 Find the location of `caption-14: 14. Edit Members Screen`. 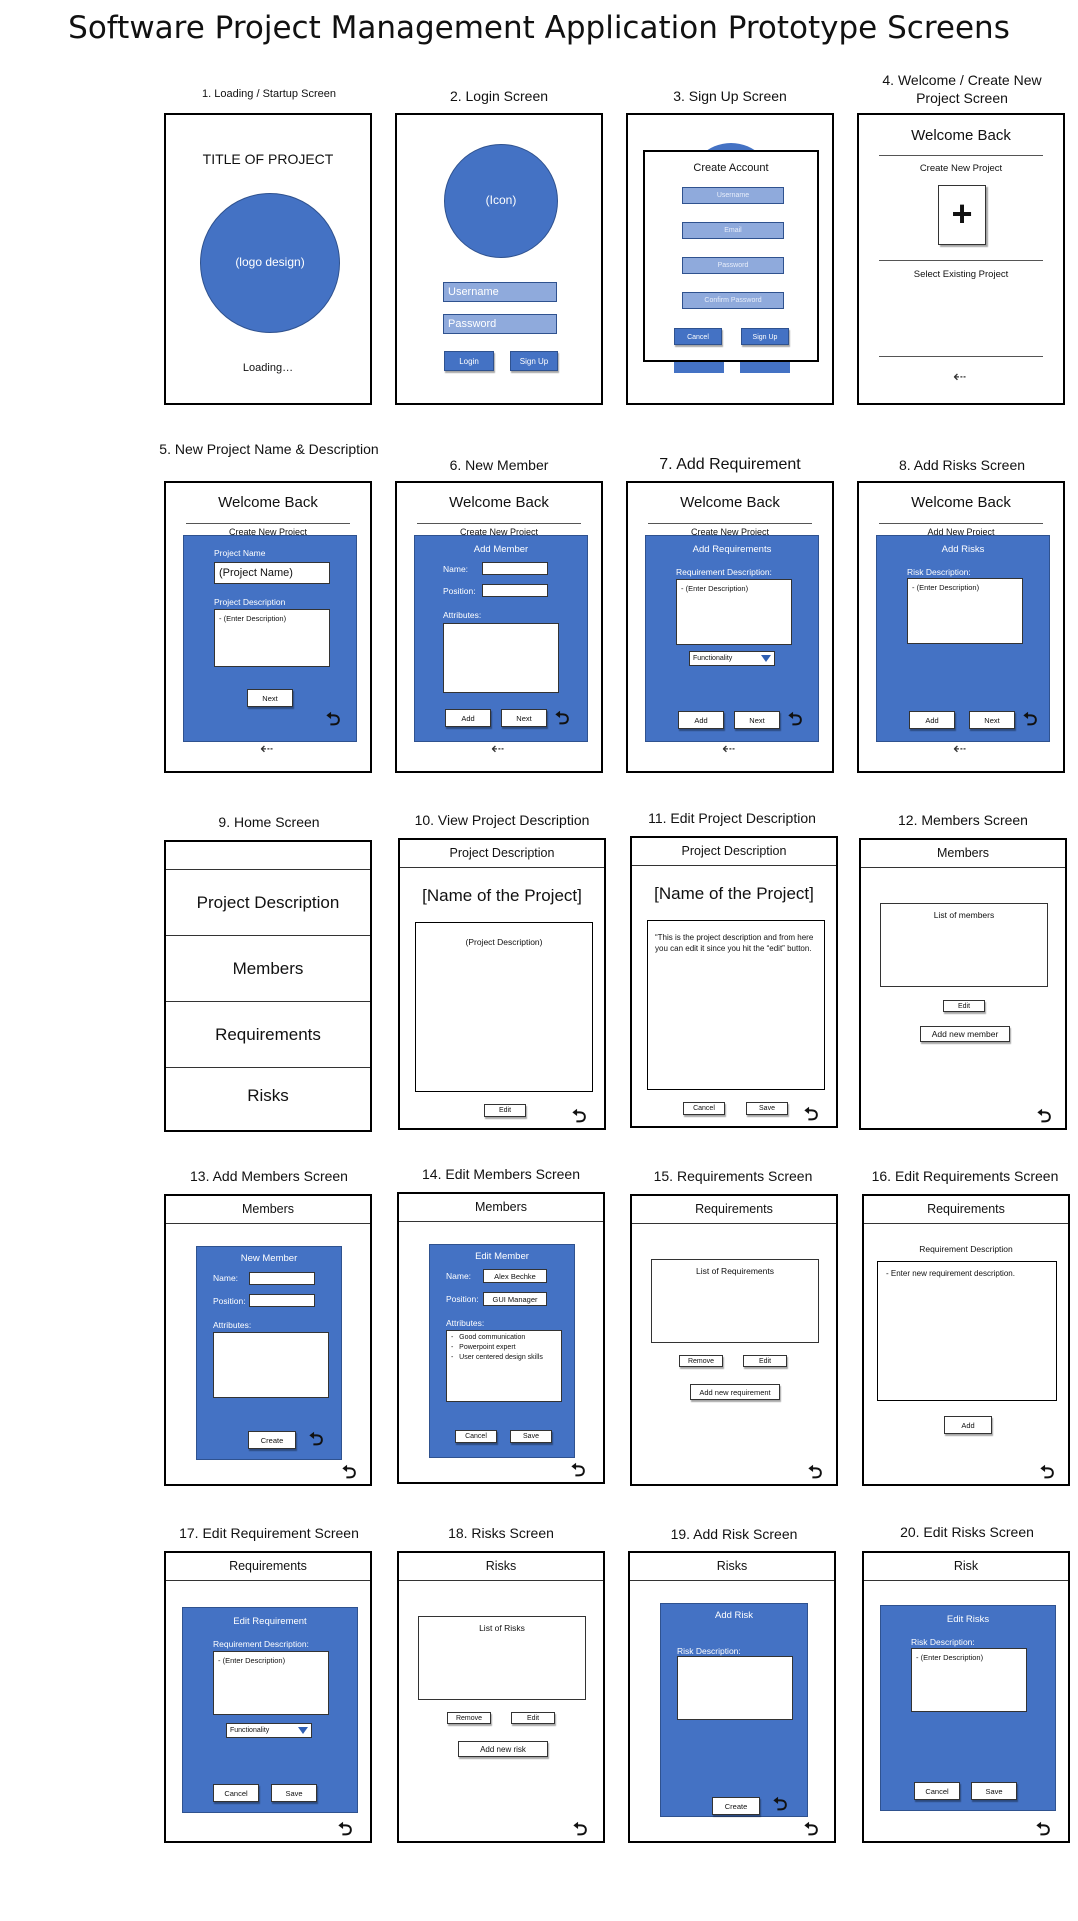

caption-14: 14. Edit Members Screen is located at coordinates (501, 1174).